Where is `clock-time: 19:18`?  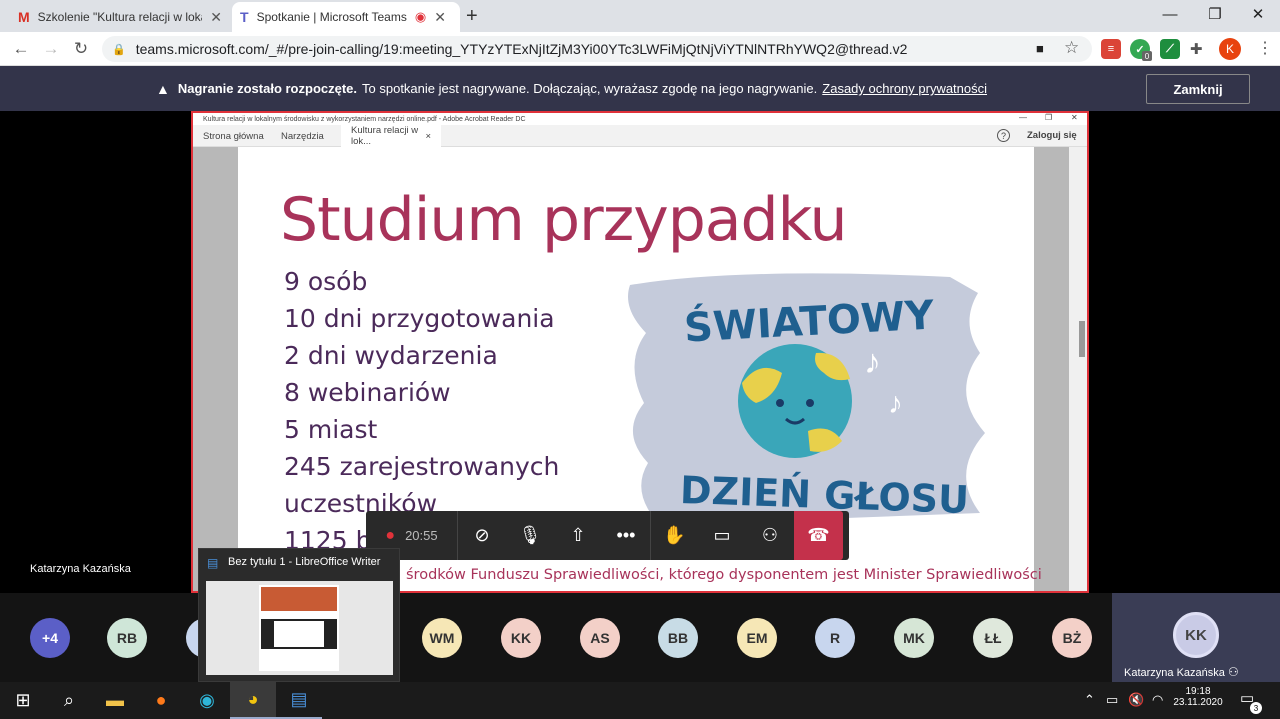 clock-time: 19:18 is located at coordinates (1198, 691).